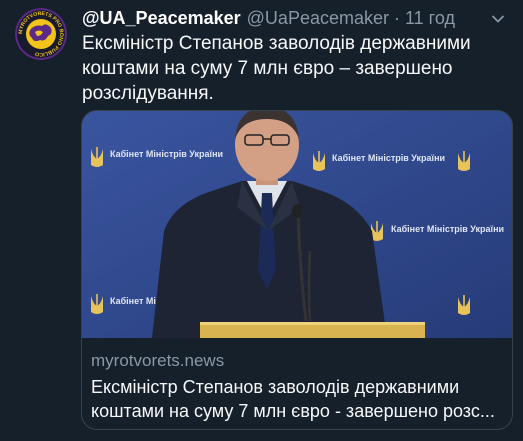  I want to click on more-options-button, so click(498, 19).